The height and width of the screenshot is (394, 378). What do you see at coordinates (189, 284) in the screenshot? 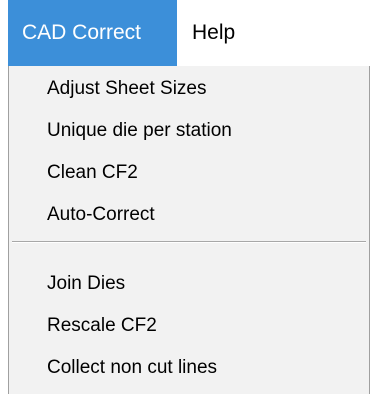
I see `menu-item-join-dies: Join Dies` at bounding box center [189, 284].